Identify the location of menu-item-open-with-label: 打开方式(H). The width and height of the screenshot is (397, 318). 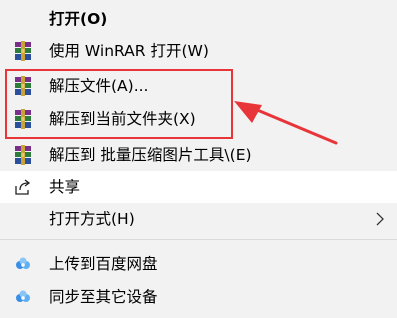
(92, 219).